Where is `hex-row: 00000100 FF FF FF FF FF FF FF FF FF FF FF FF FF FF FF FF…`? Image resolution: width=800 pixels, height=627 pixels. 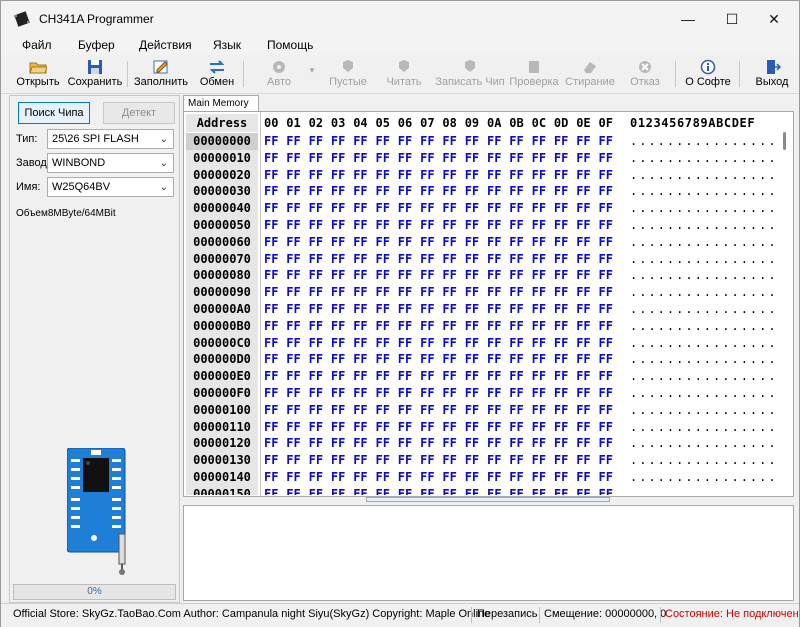
hex-row: 00000100 FF FF FF FF FF FF FF FF FF FF FF FF FF FF FF FF… is located at coordinates (483, 410).